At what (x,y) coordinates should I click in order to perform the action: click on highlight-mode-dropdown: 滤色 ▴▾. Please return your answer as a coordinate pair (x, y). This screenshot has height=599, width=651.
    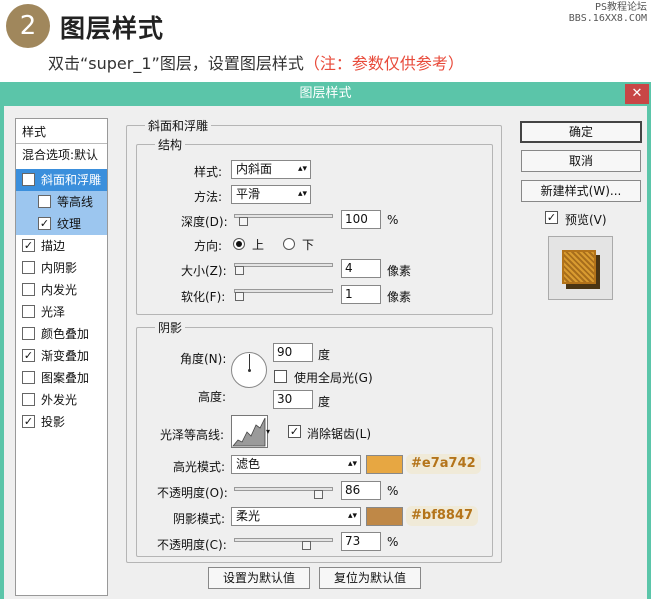
    Looking at the image, I should click on (296, 464).